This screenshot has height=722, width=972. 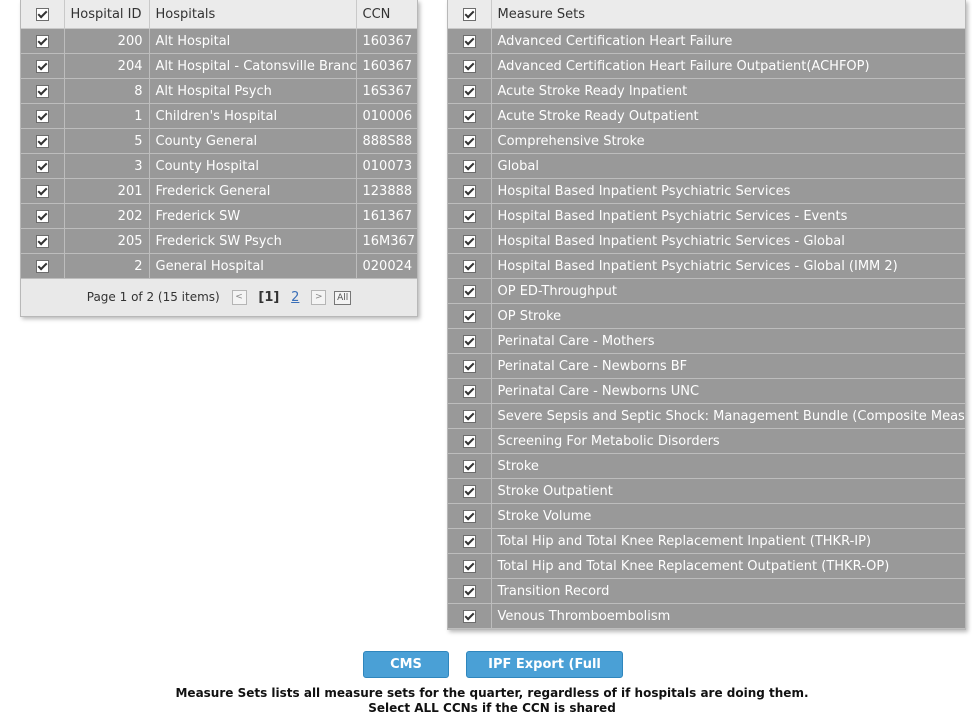 I want to click on column-header-ccn: CCN, so click(x=386, y=14).